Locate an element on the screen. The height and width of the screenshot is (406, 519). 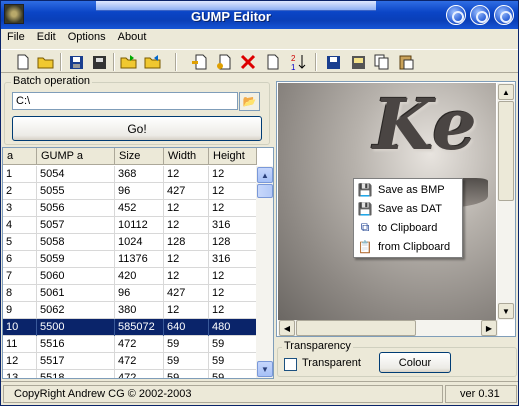
scroll-right-icon: ▶ is located at coordinates (489, 328).